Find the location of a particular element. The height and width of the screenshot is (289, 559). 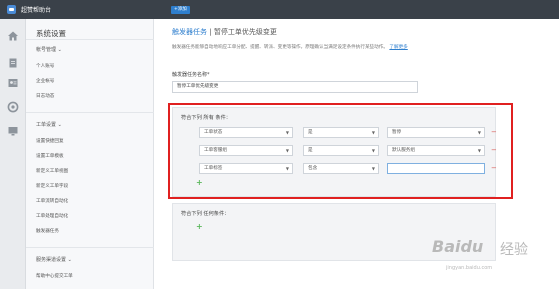

breadcrumb: 触发器任务 | 暂停工单优先级变更 is located at coordinates (224, 32).